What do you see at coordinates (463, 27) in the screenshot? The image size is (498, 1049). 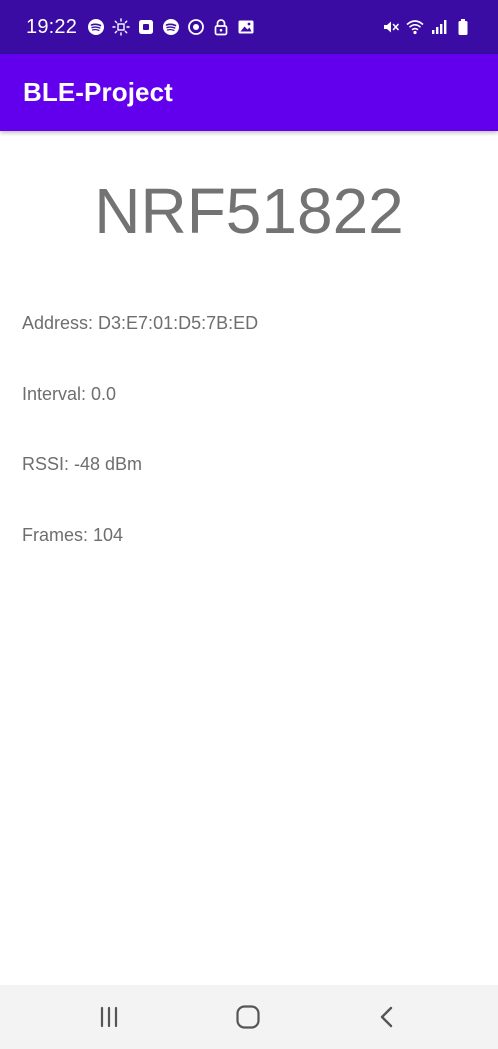 I see `battery-icon` at bounding box center [463, 27].